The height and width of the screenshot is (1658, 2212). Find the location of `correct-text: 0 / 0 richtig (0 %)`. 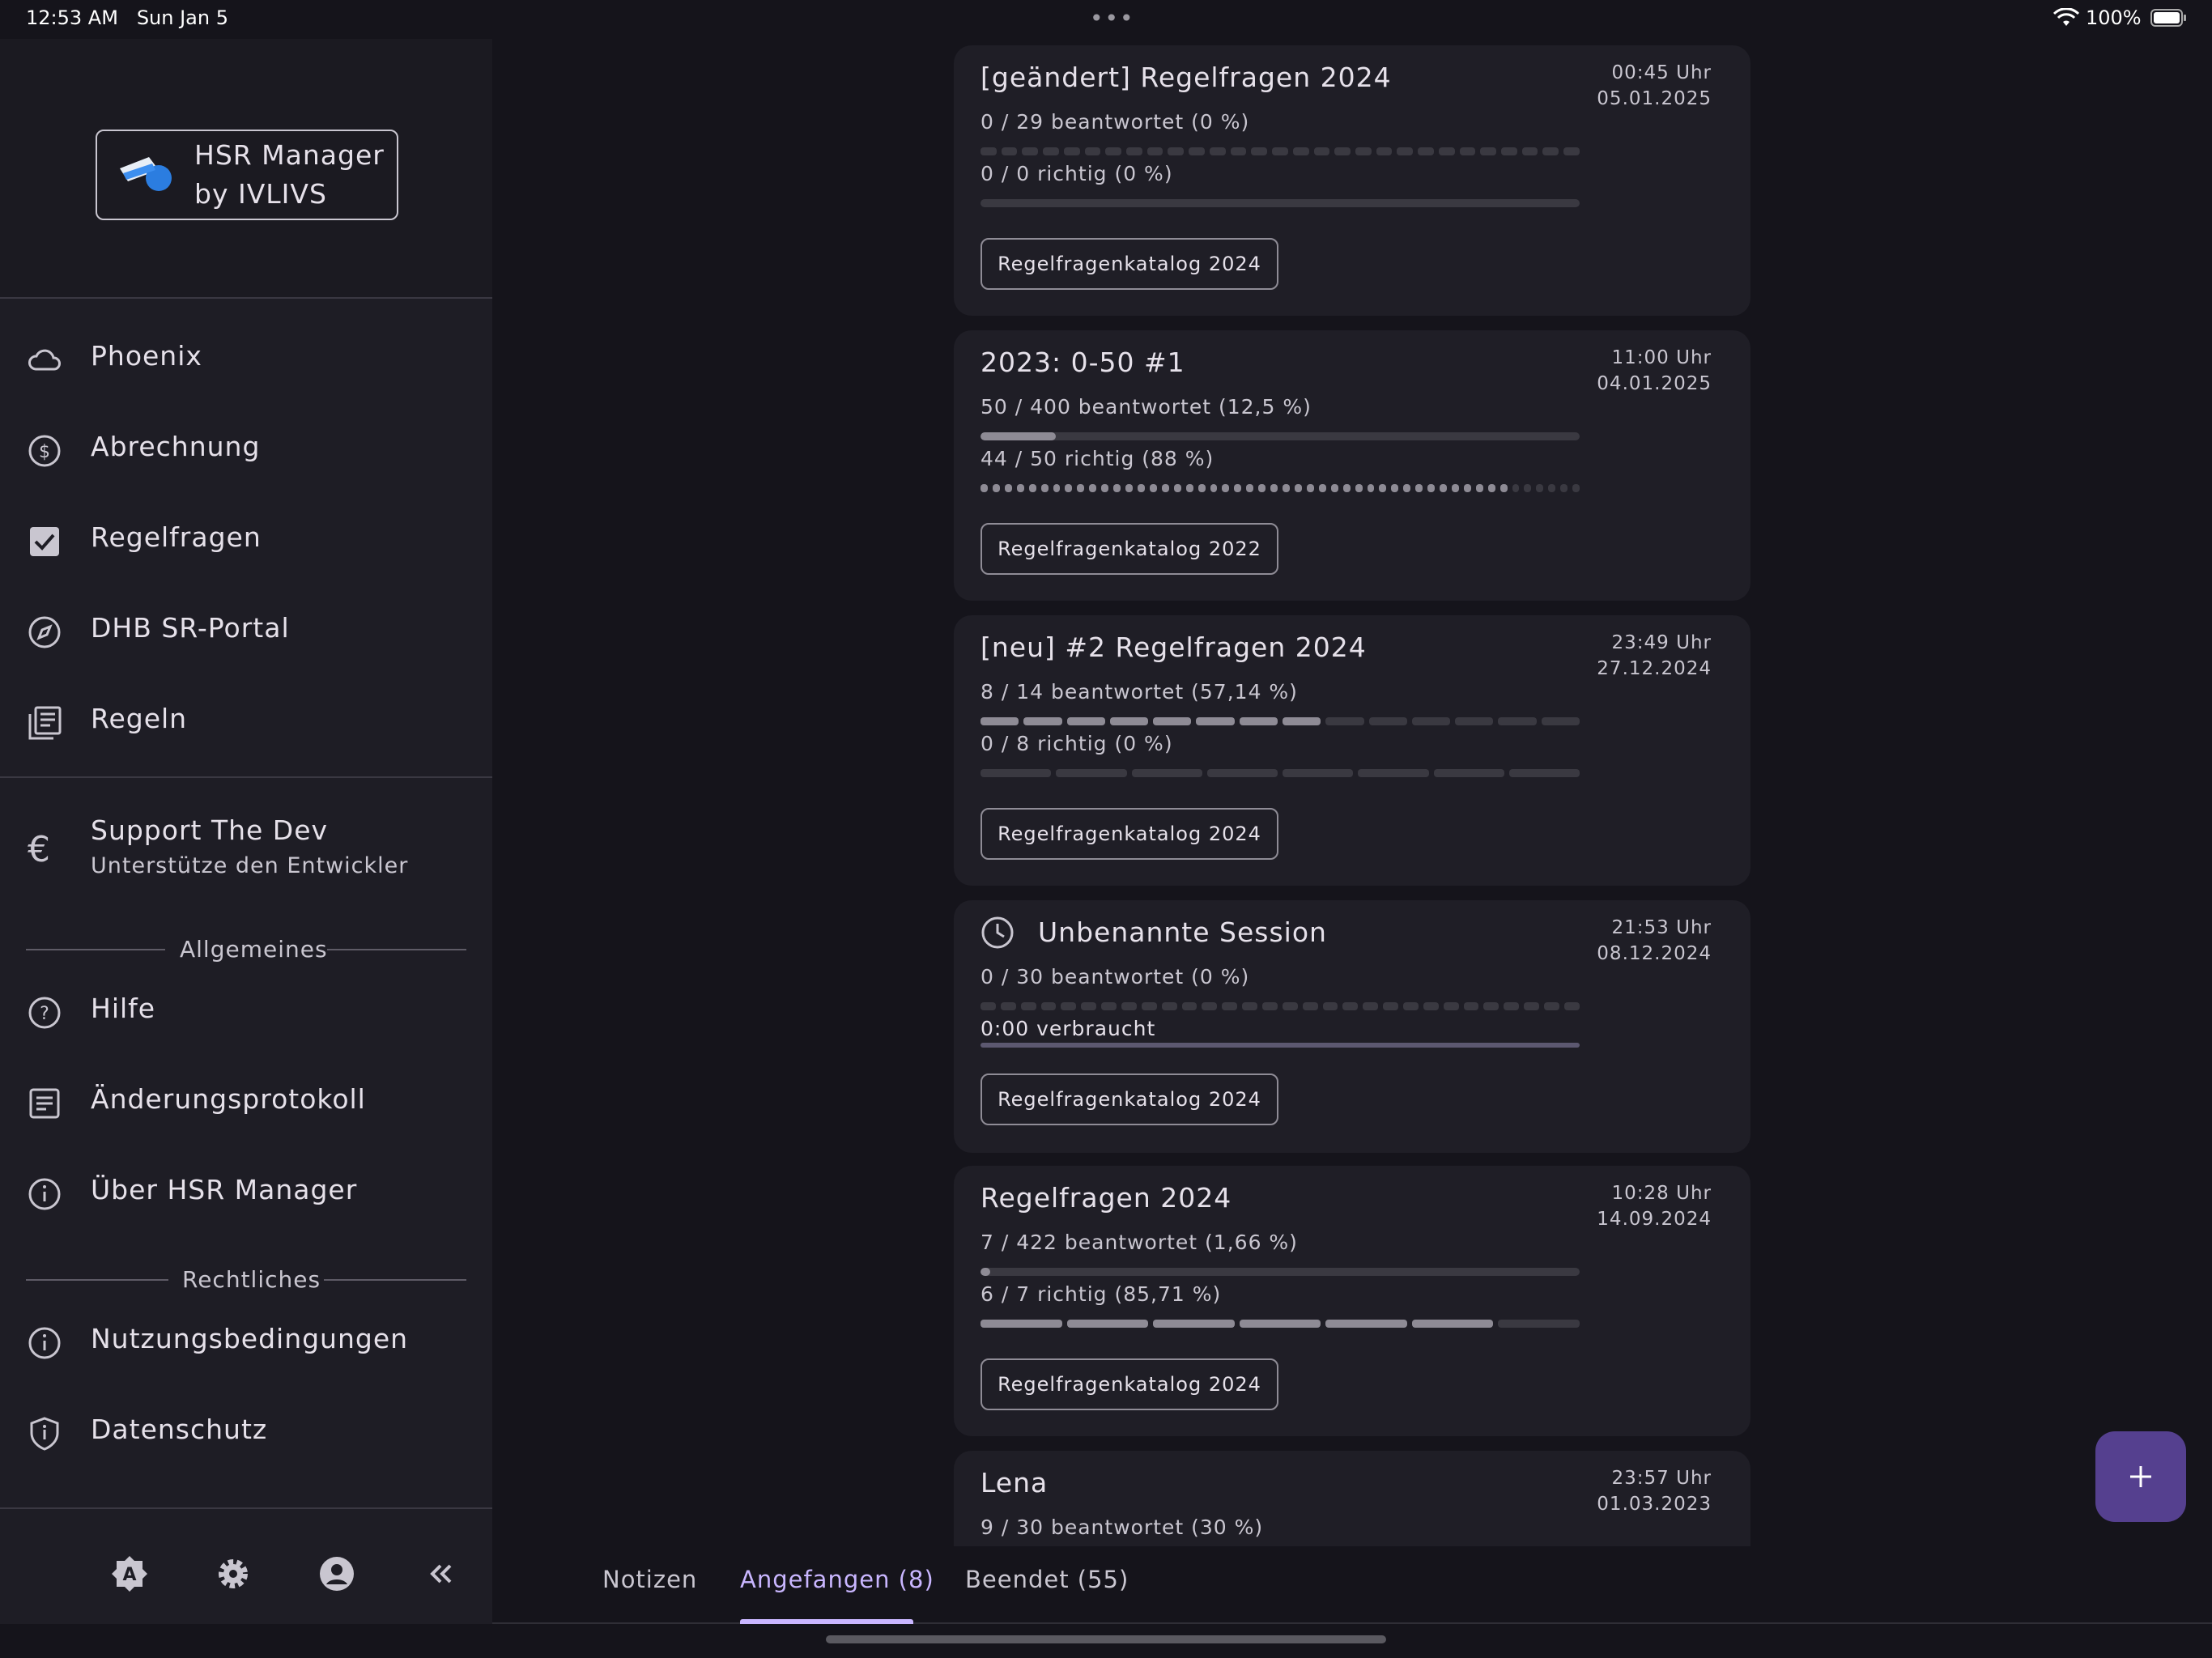

correct-text: 0 / 0 richtig (0 %) is located at coordinates (1077, 173).